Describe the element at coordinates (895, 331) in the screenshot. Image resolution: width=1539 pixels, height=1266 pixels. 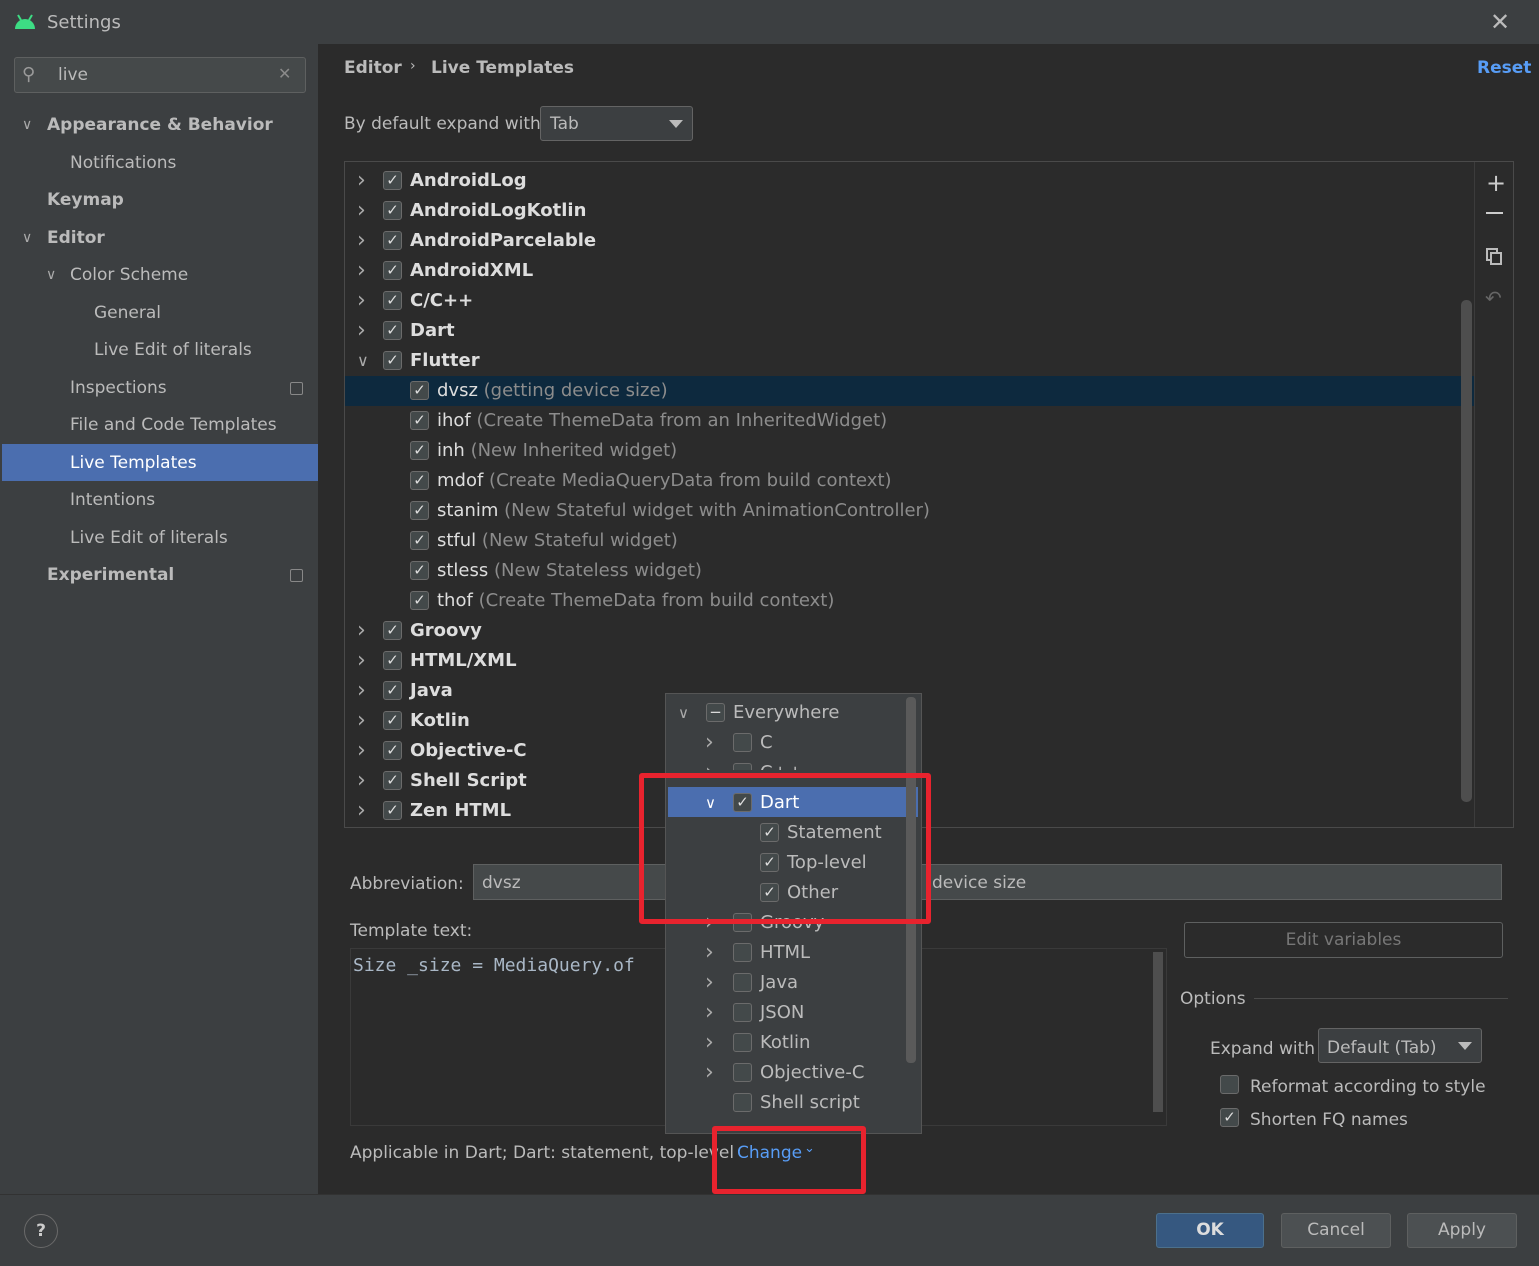
I see `template-group-row: › ✓ Dart` at that location.